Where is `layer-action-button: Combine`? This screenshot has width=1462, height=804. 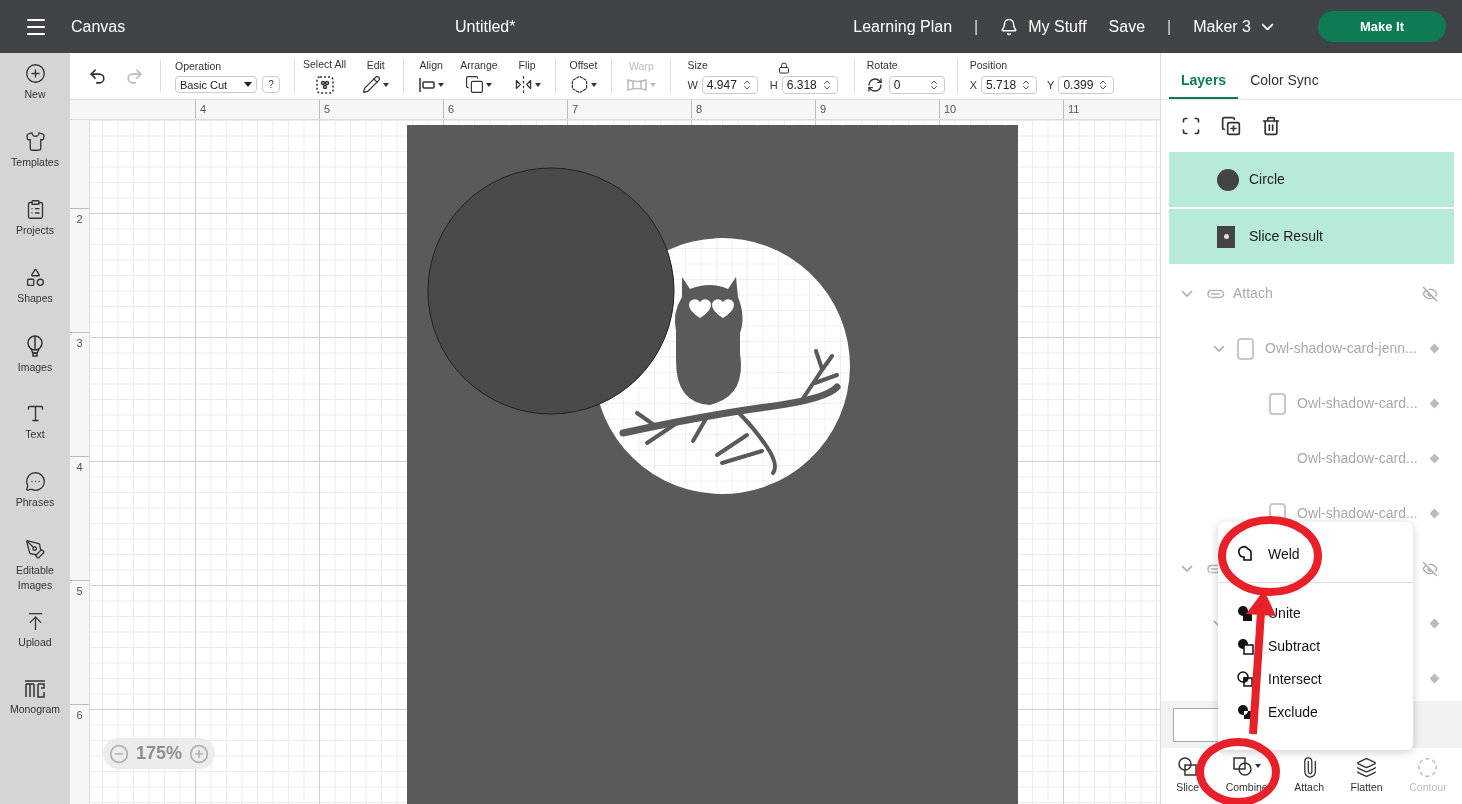 layer-action-button: Combine is located at coordinates (1246, 776).